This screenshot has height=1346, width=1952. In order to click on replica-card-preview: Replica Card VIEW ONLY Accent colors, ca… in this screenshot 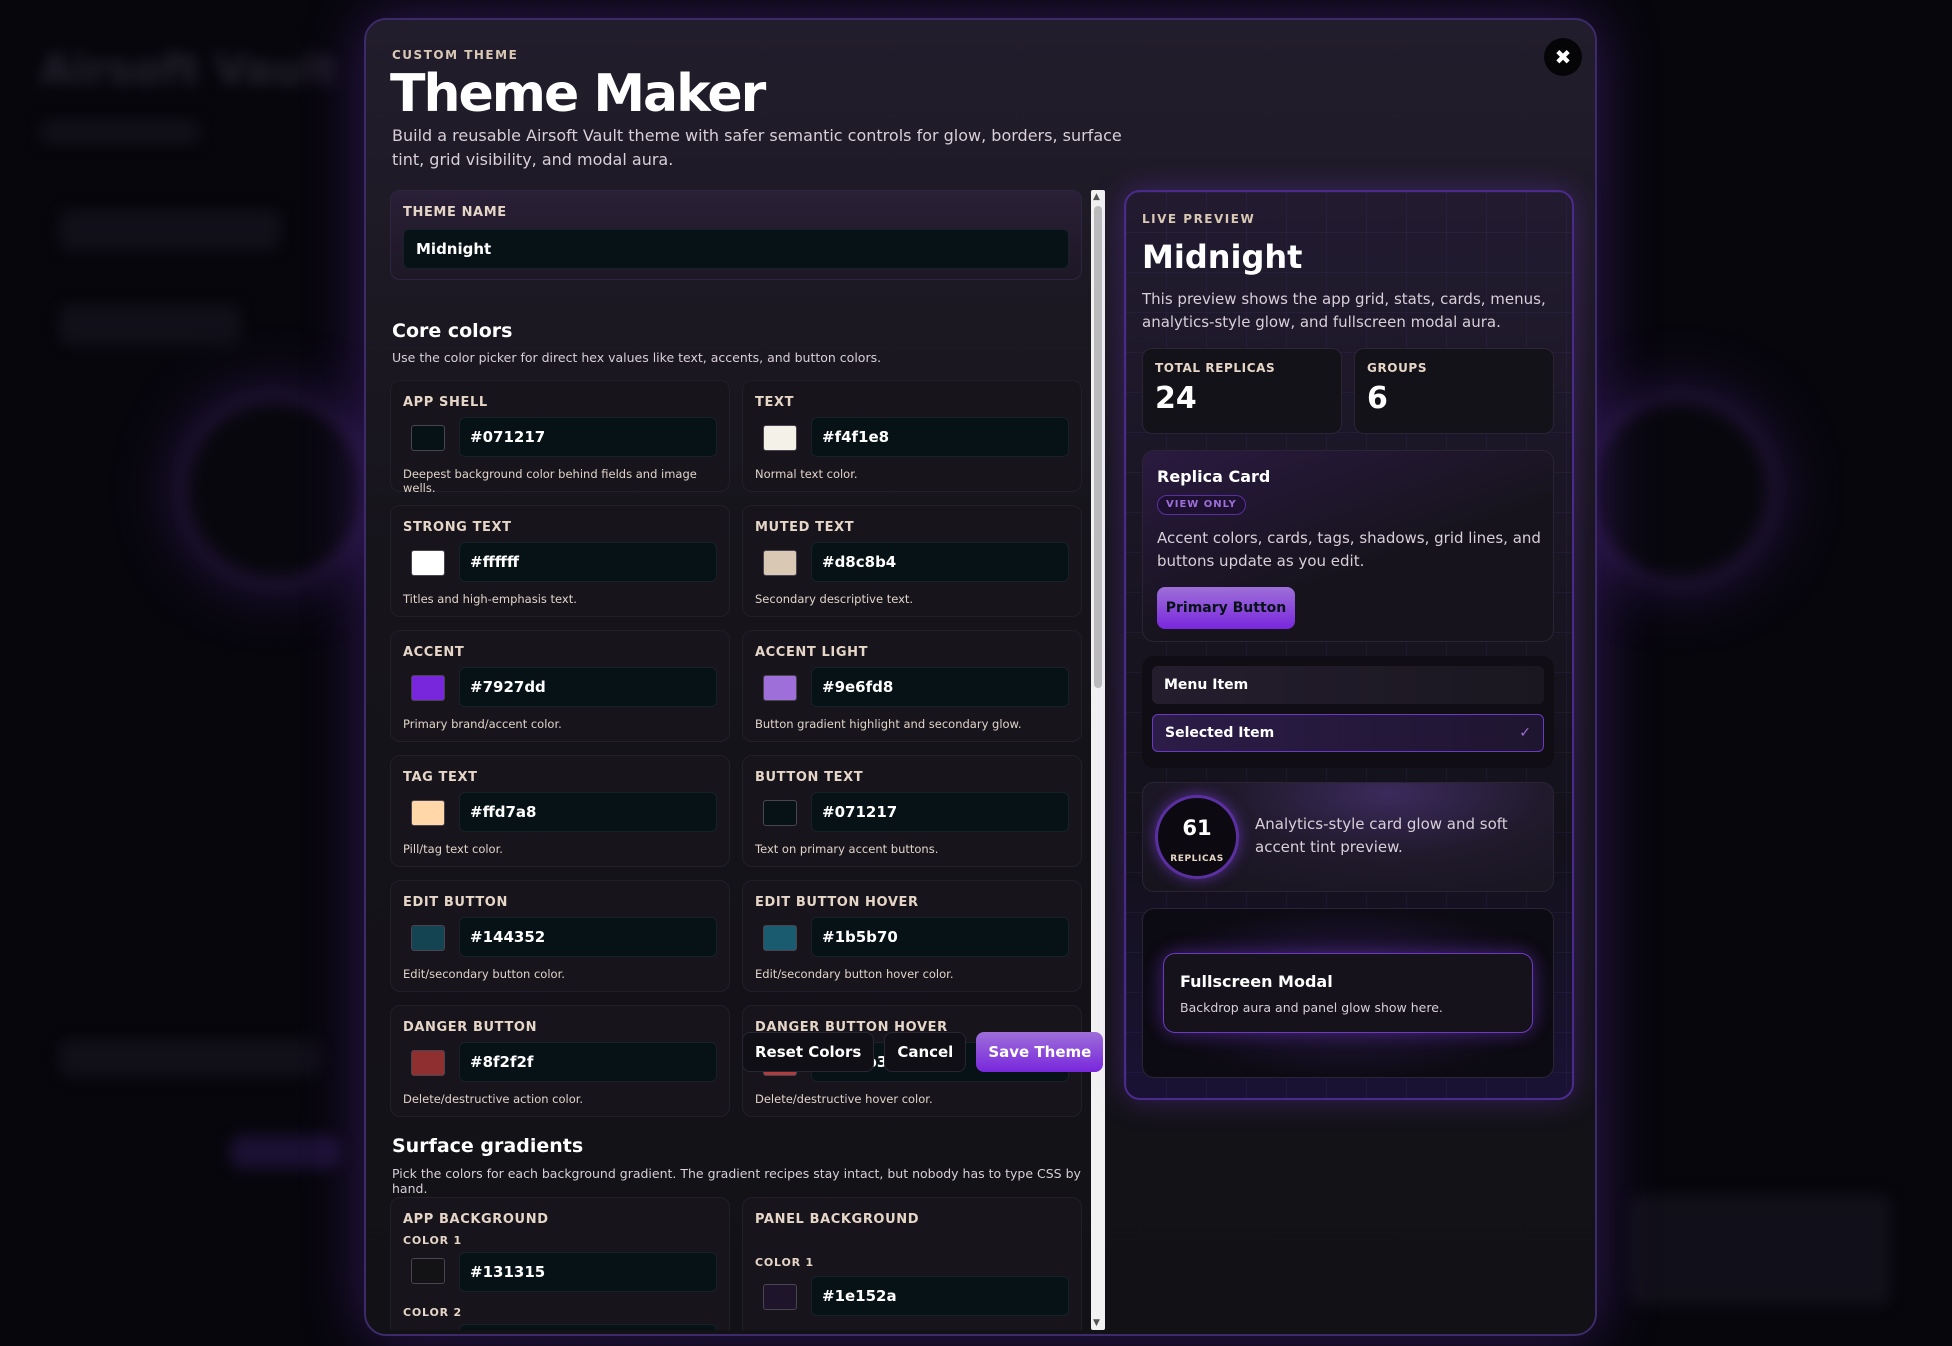, I will do `click(1348, 546)`.